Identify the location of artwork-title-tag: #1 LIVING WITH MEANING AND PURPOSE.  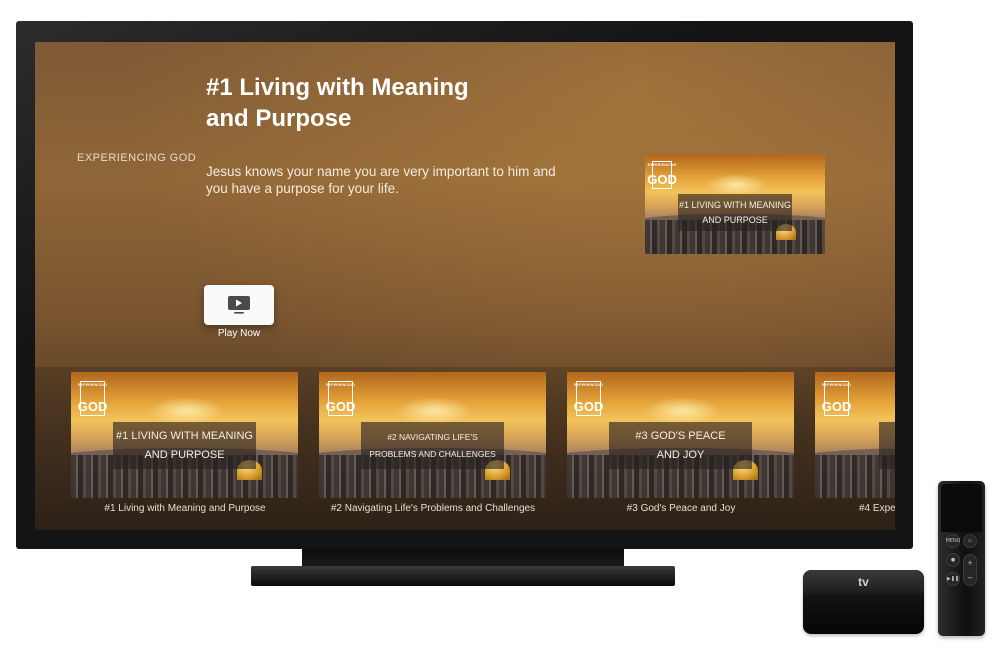
(735, 212).